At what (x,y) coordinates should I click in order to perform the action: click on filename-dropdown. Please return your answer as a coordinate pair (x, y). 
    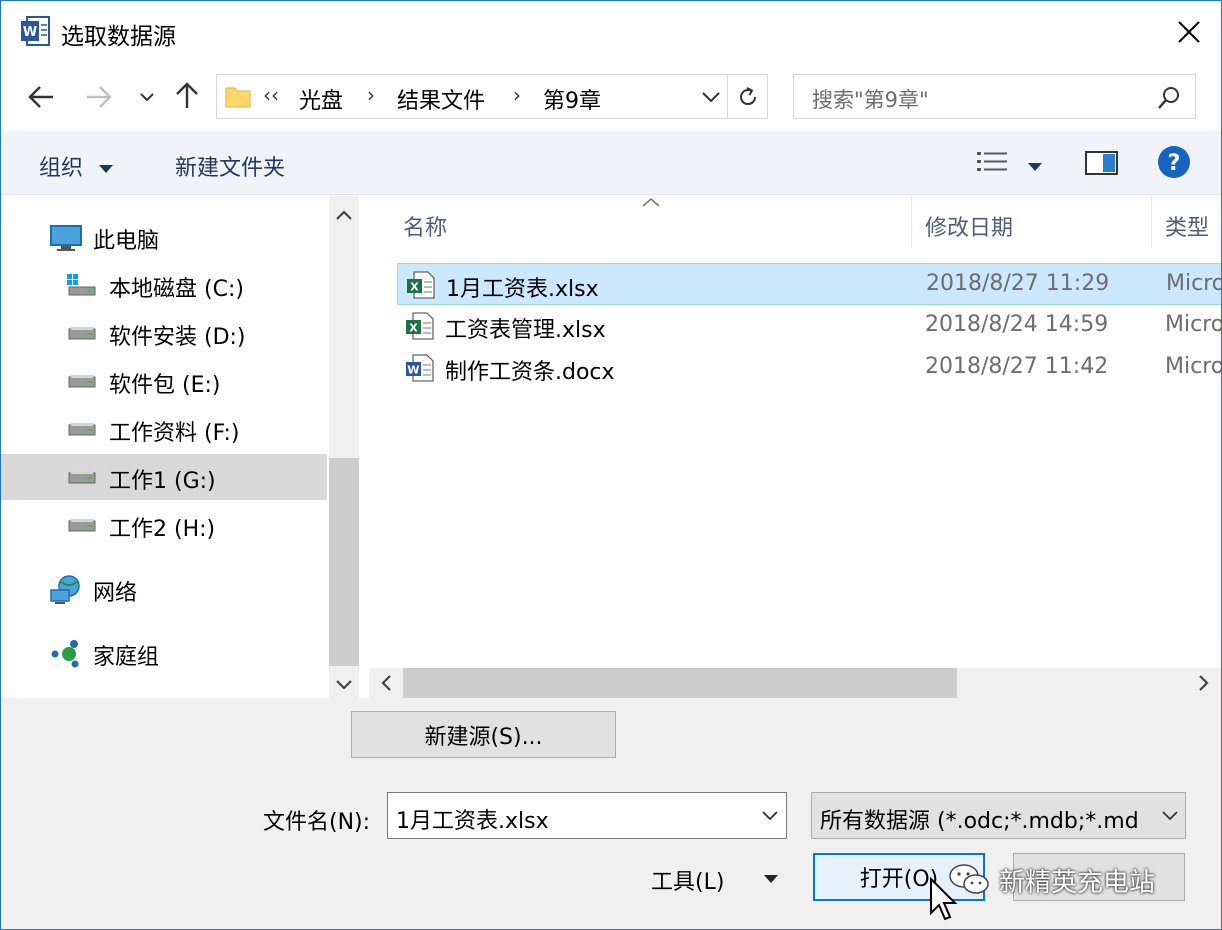
    Looking at the image, I should click on (770, 815).